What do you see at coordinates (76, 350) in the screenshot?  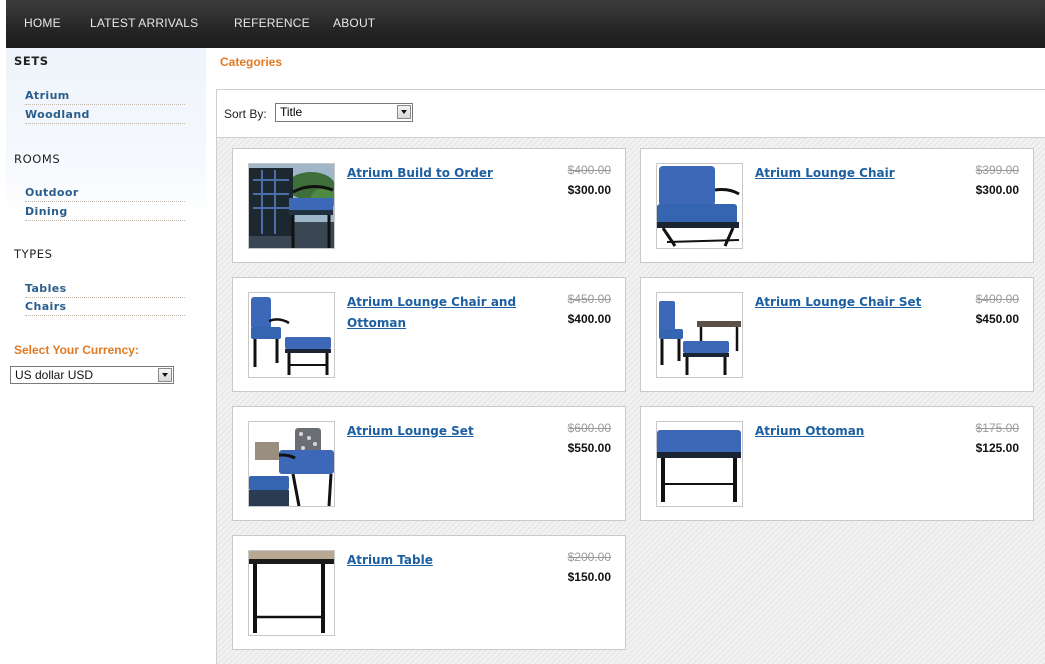 I see `currency-label: Select Your Currency:` at bounding box center [76, 350].